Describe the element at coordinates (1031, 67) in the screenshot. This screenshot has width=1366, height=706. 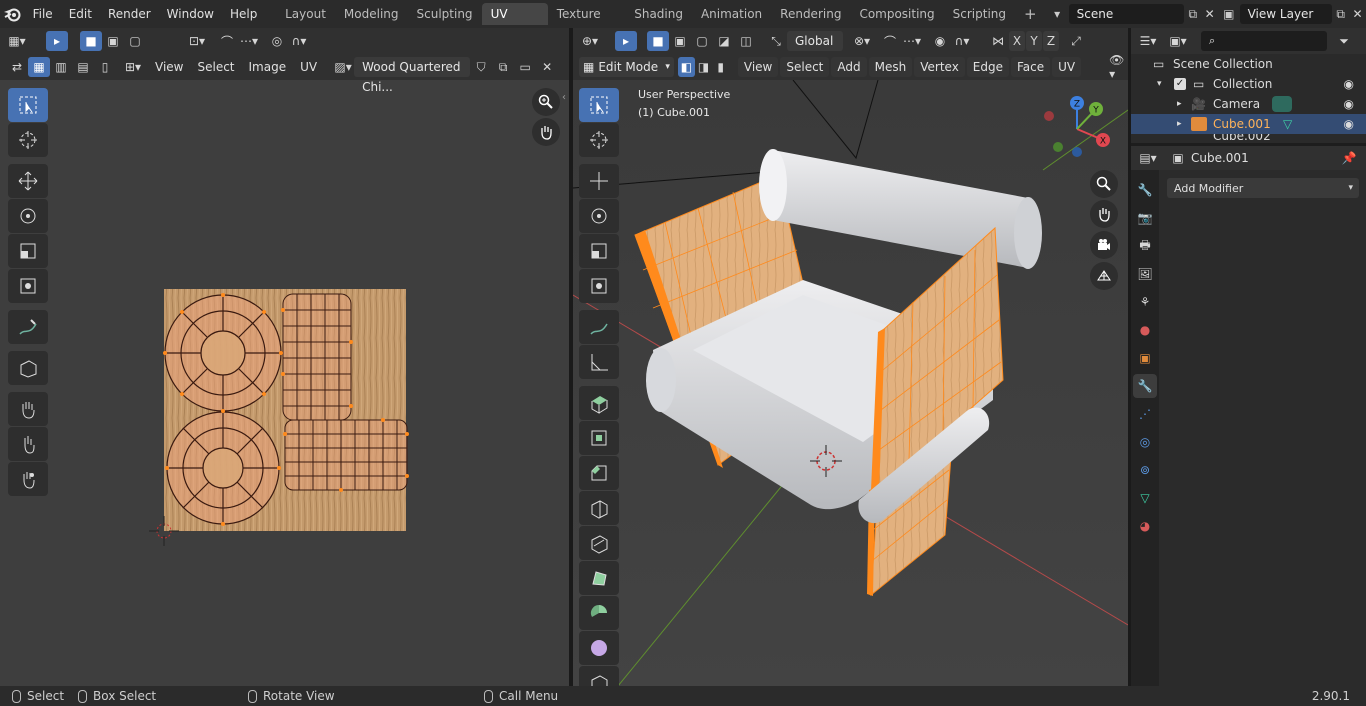
I see `viewport-menu-face: Face` at that location.